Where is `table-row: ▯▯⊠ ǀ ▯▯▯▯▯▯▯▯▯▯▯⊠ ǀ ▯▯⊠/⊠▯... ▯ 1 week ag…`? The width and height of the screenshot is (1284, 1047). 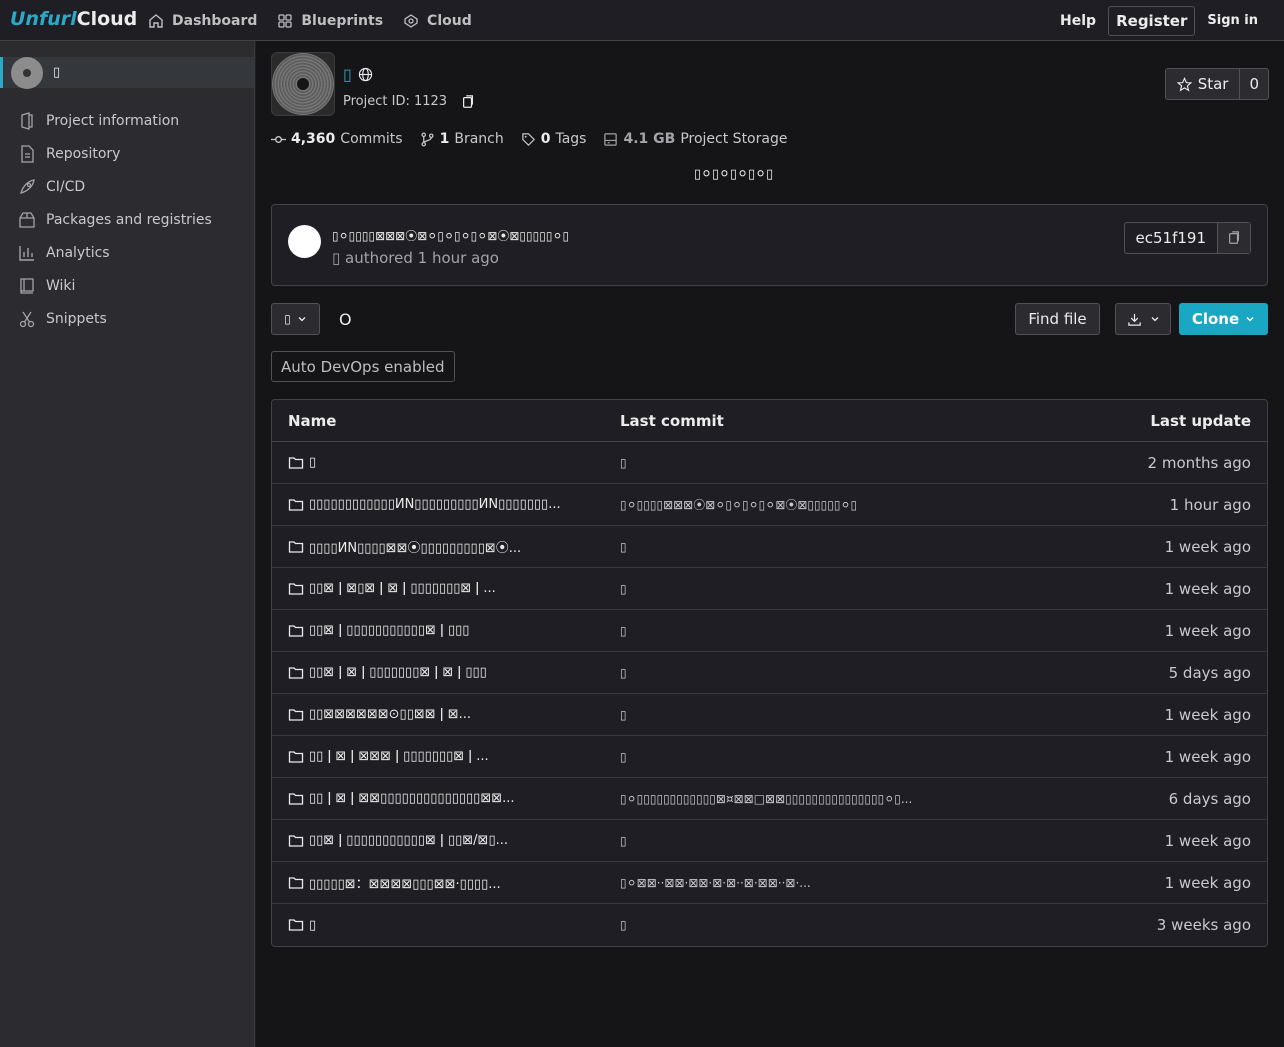 table-row: ▯▯⊠ ǀ ▯▯▯▯▯▯▯▯▯▯▯⊠ ǀ ▯▯⊠/⊠▯... ▯ 1 week ag… is located at coordinates (769, 841).